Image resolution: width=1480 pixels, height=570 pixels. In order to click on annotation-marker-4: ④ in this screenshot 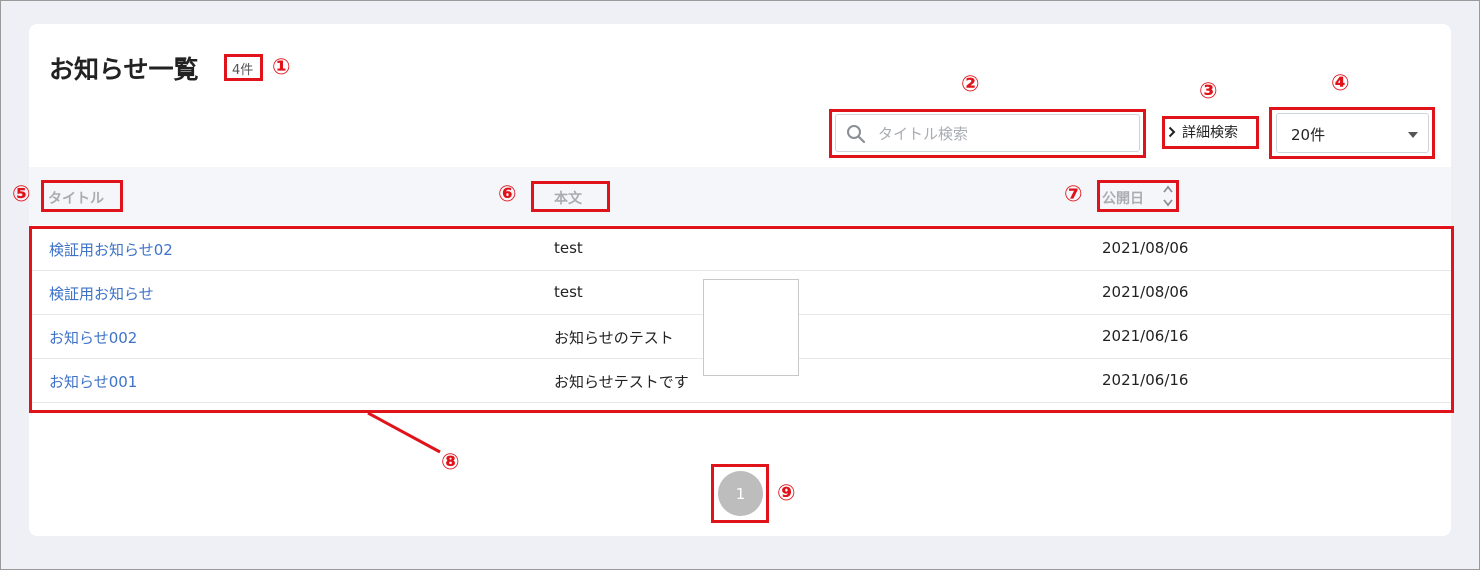, I will do `click(1340, 83)`.